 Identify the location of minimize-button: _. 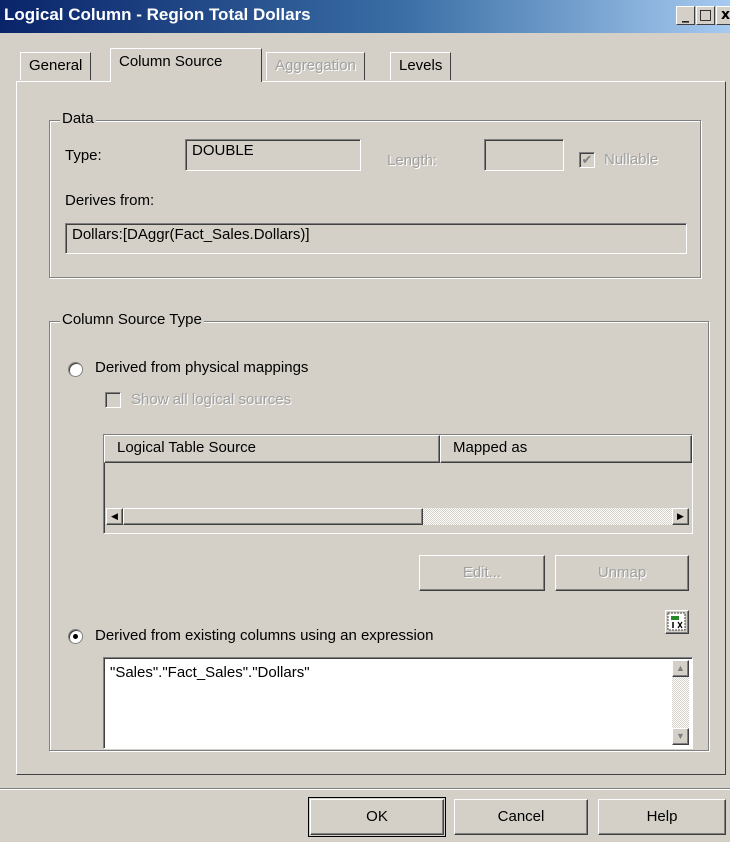
(685, 15).